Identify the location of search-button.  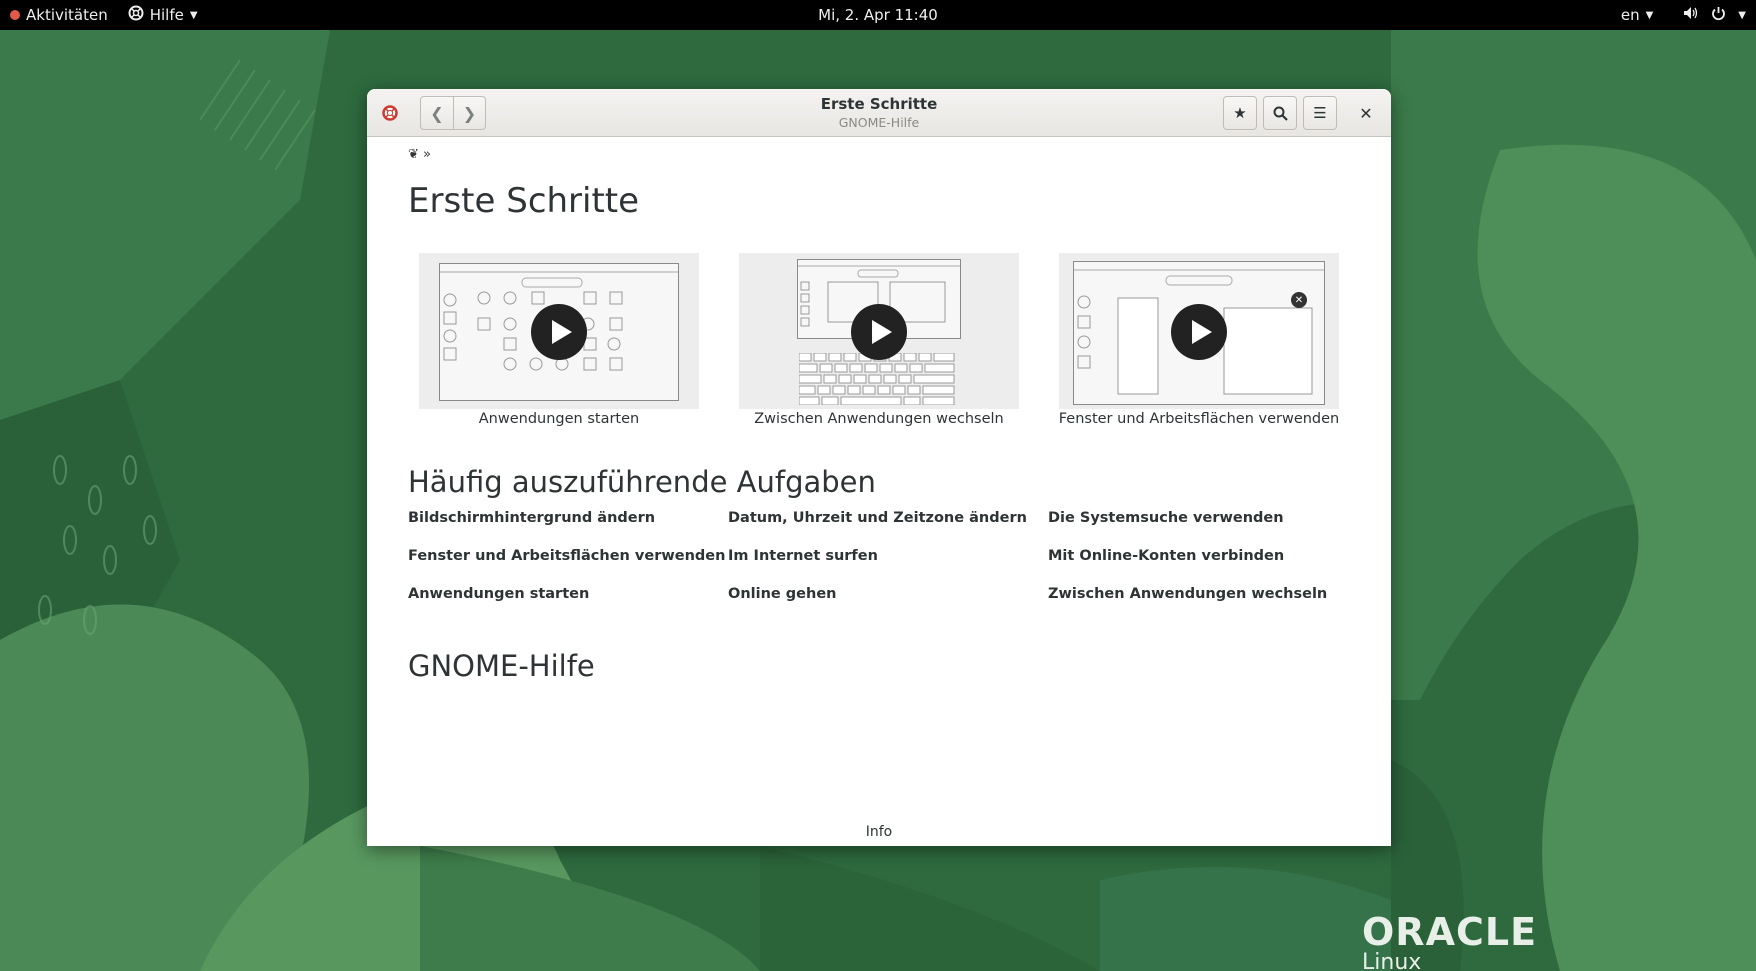
(1280, 113).